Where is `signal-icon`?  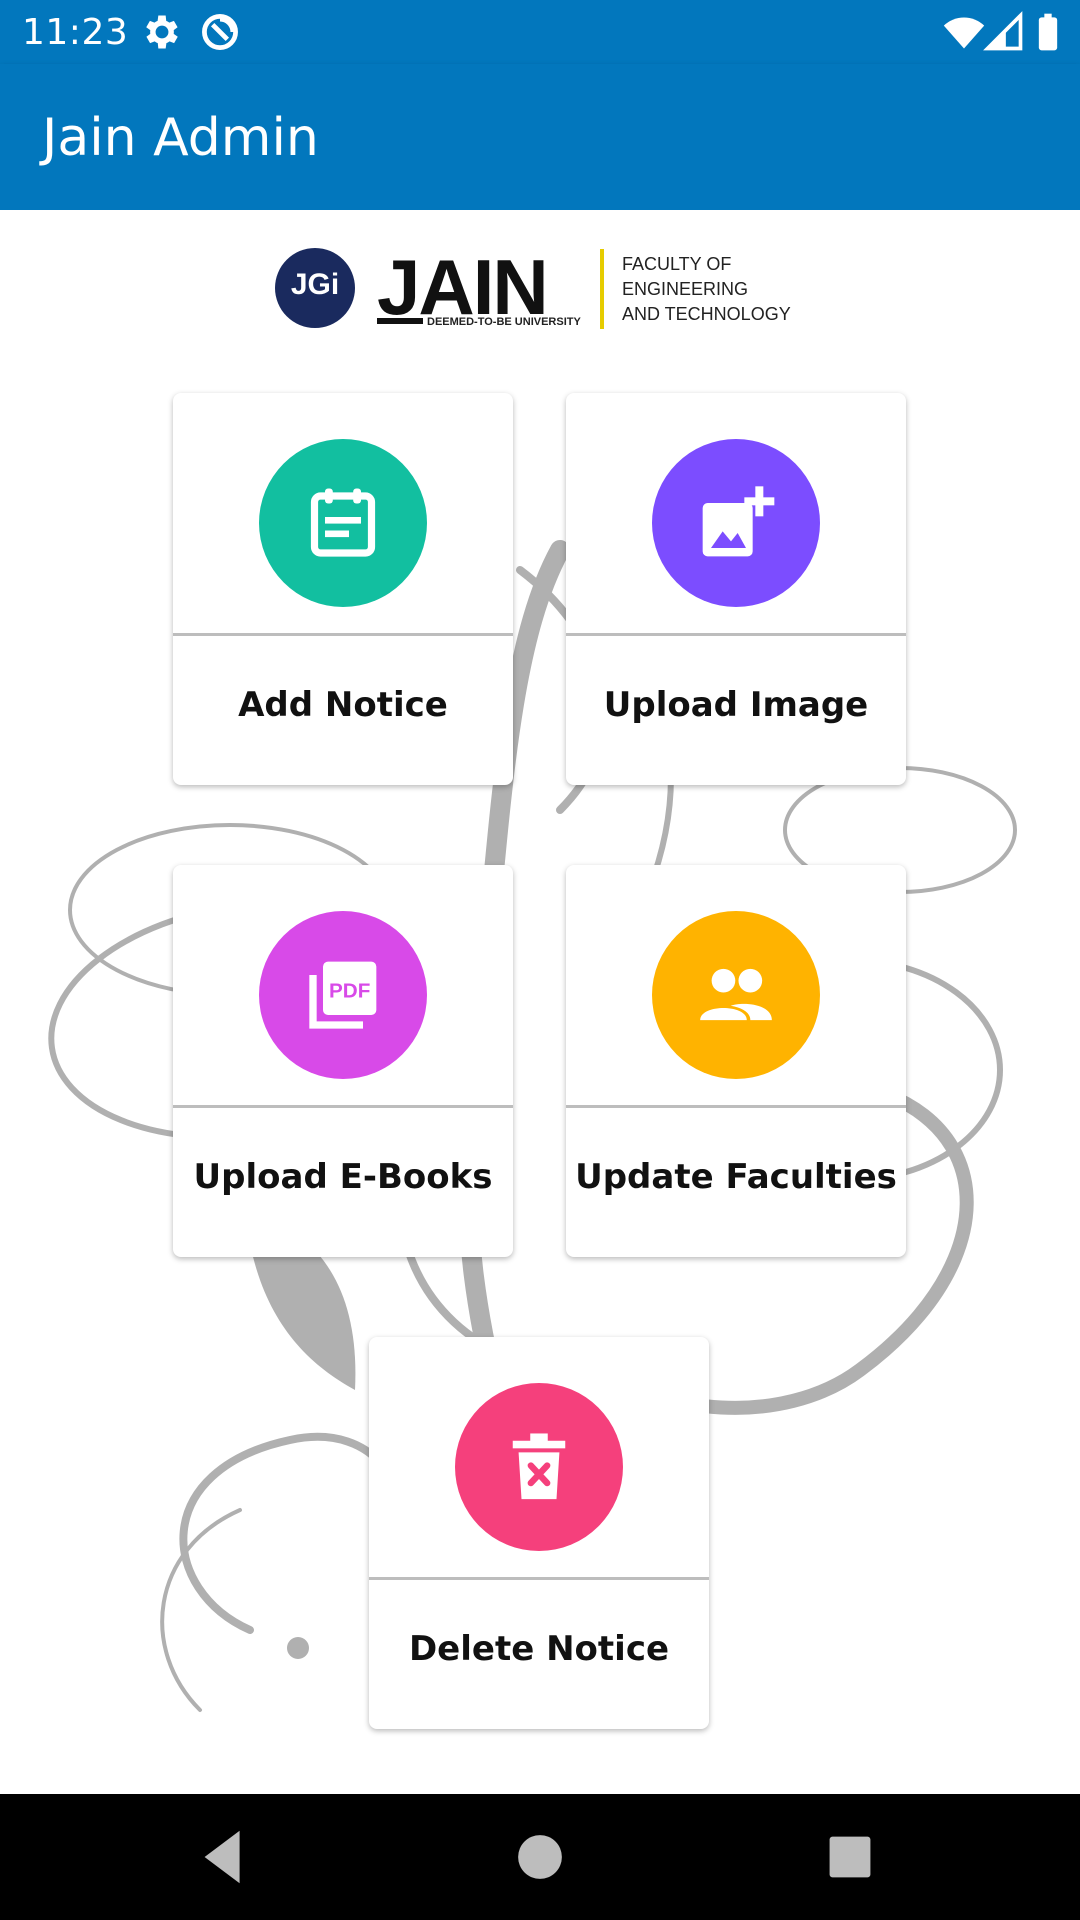 signal-icon is located at coordinates (1003, 31).